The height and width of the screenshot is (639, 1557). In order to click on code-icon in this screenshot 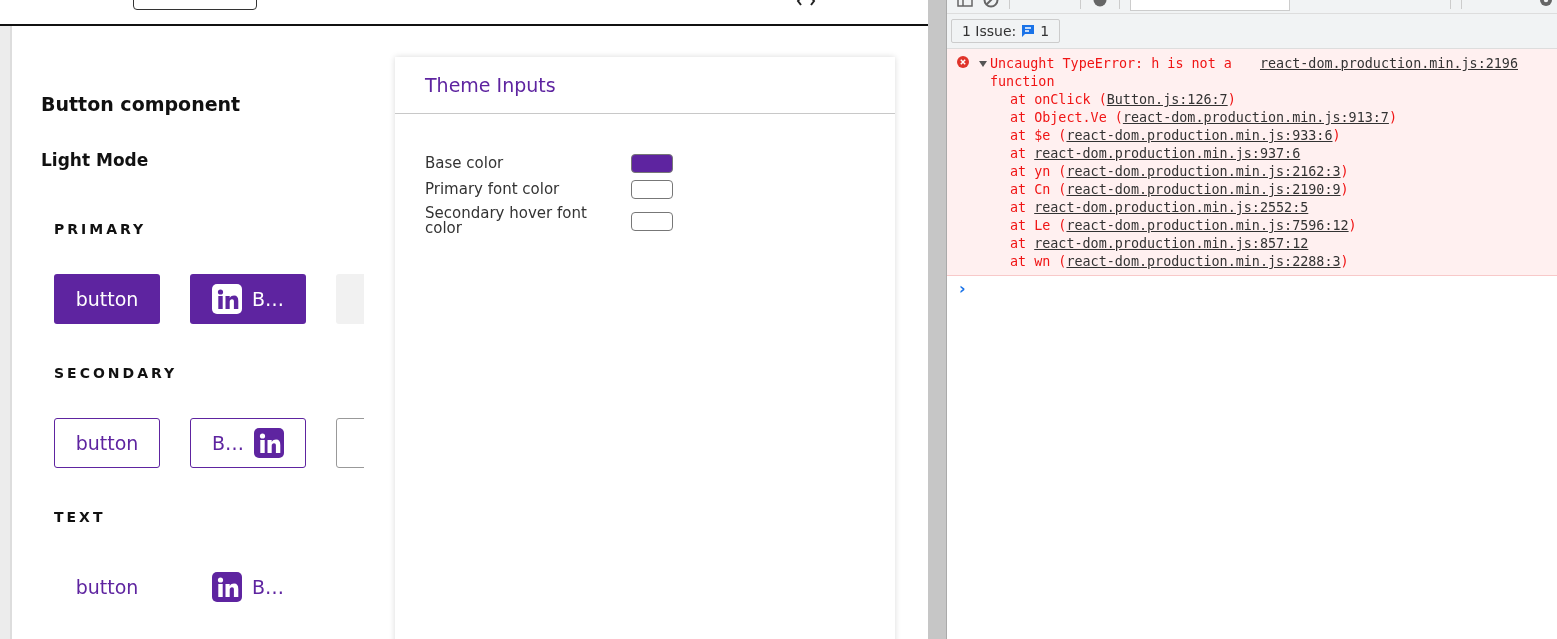, I will do `click(806, 3)`.